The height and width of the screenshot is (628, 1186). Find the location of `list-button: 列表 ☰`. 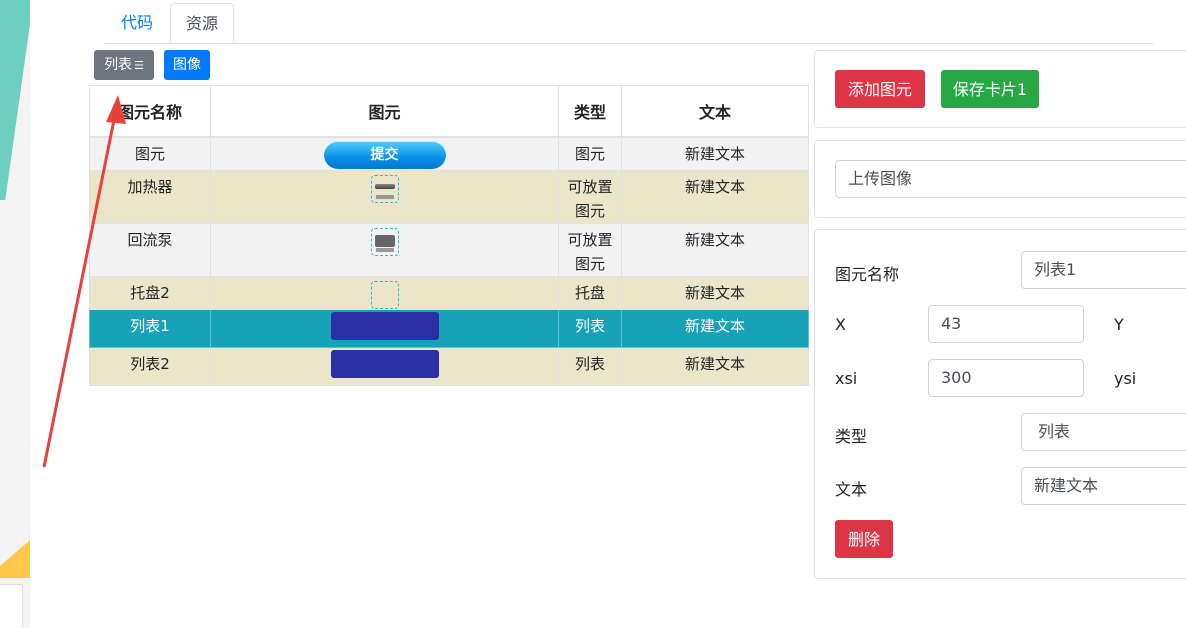

list-button: 列表 ☰ is located at coordinates (124, 65).